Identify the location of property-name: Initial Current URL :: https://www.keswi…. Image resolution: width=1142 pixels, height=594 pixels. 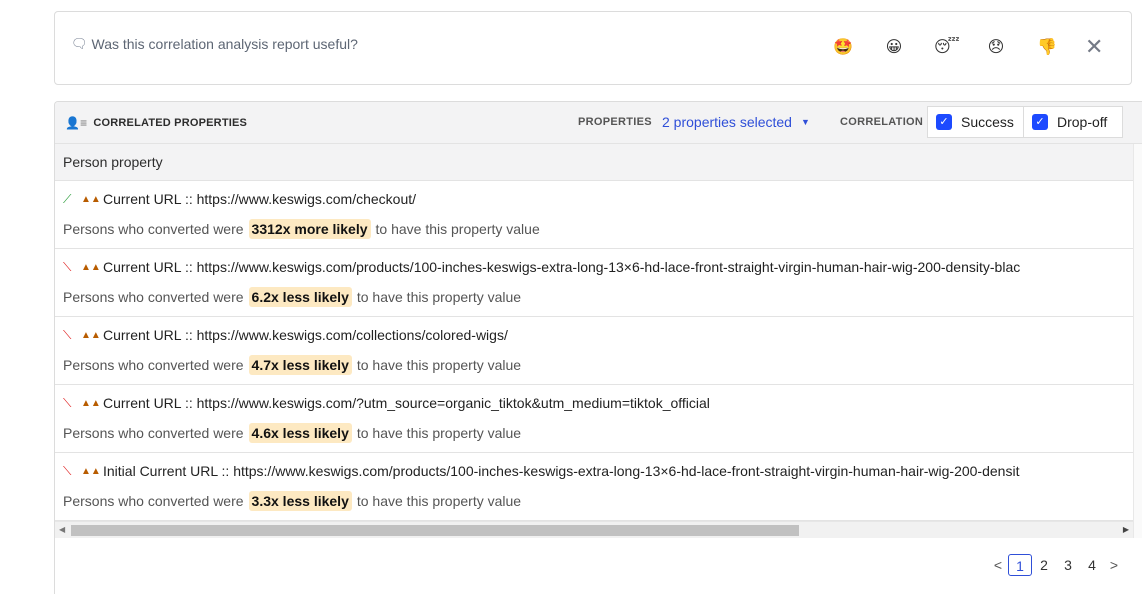
(561, 471).